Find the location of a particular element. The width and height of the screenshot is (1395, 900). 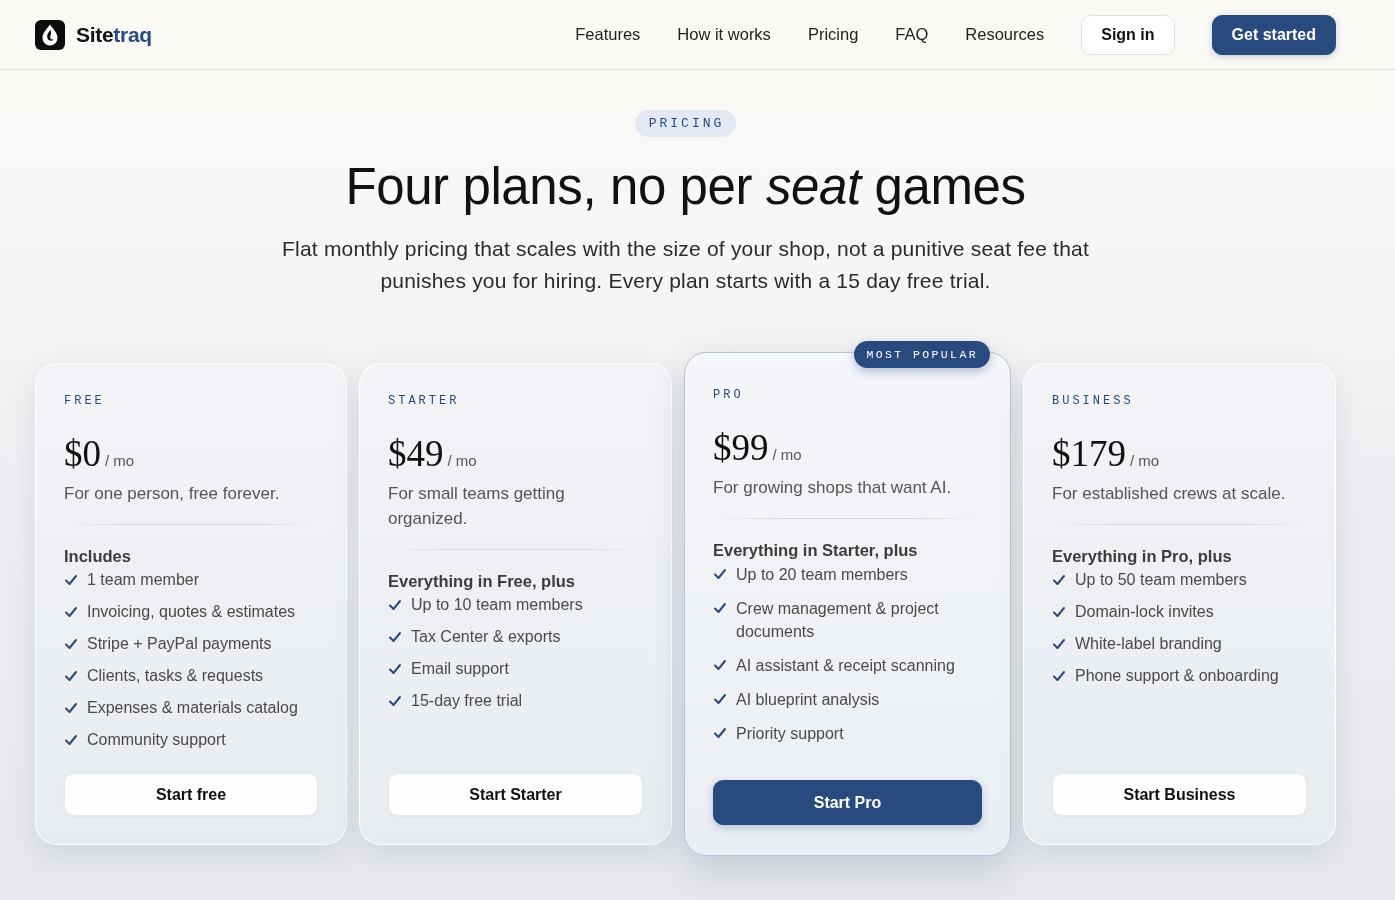

feature-text: Invoicing, quotes & estimates is located at coordinates (191, 612).